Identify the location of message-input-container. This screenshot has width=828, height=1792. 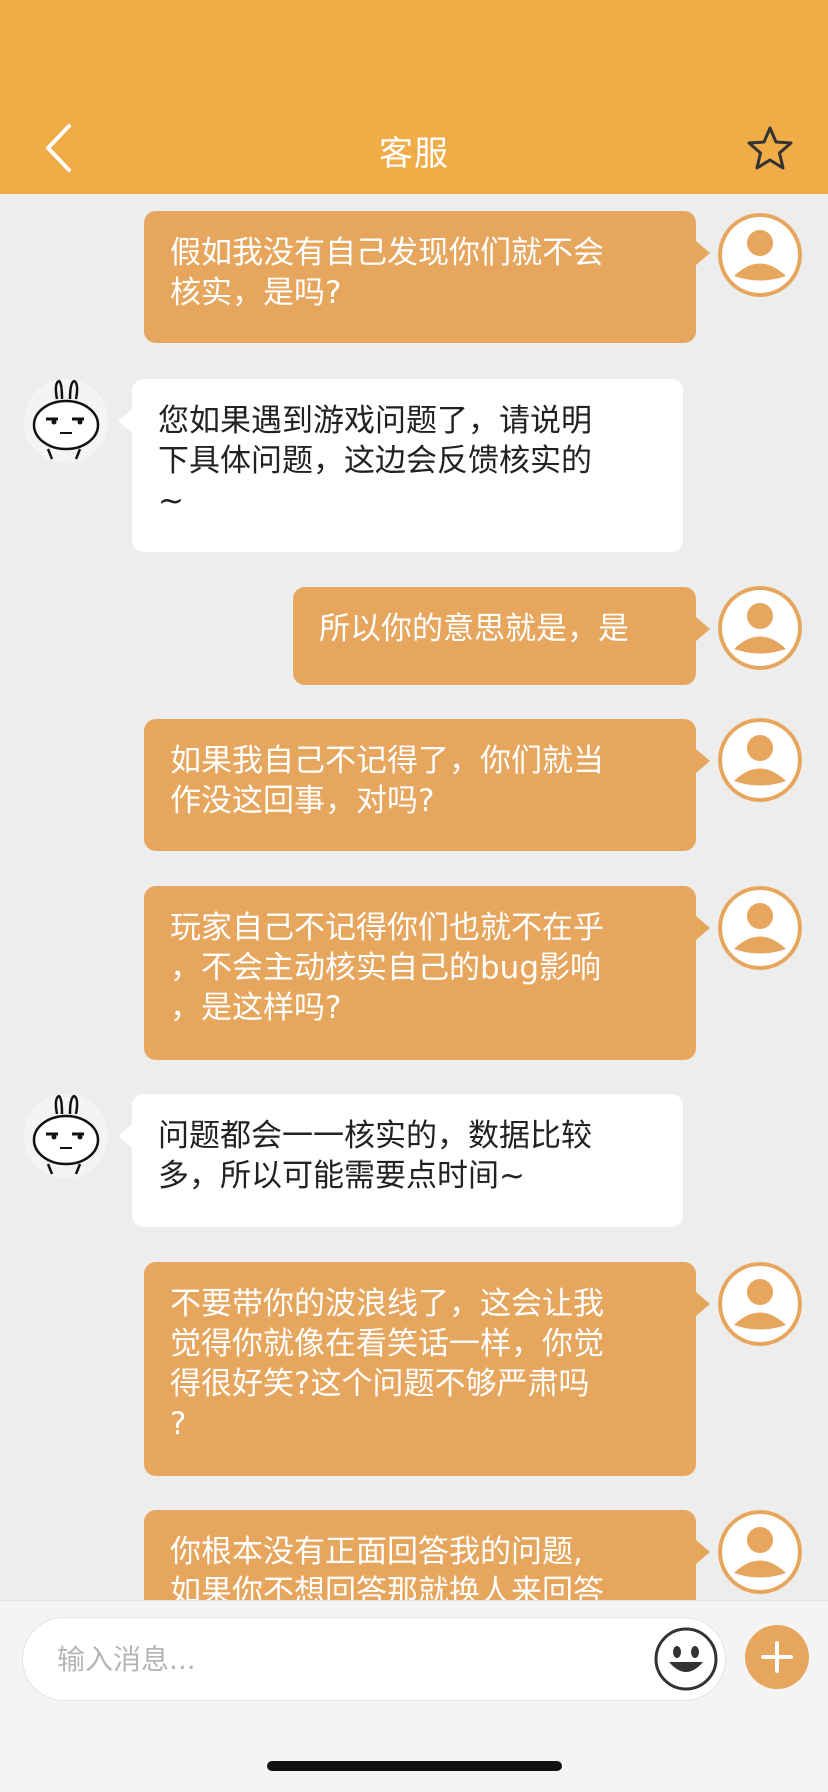
(374, 1659).